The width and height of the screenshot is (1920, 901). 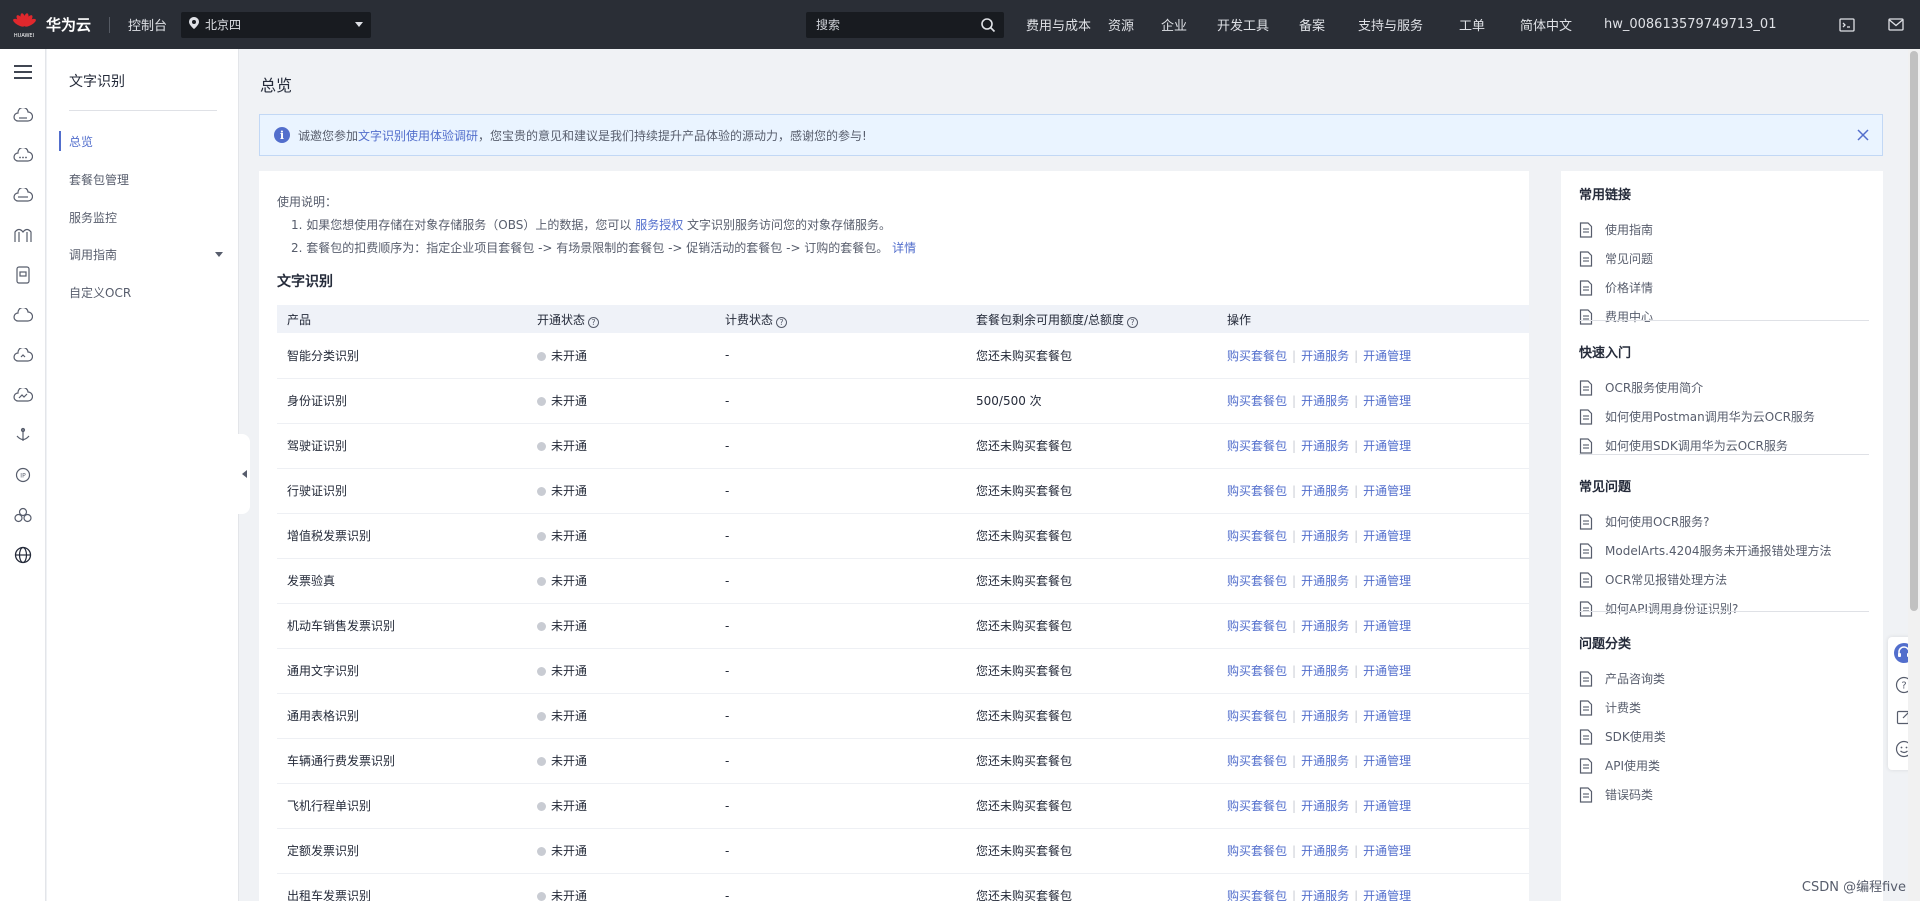 What do you see at coordinates (1134, 24) in the screenshot?
I see `nav-resources: 资源` at bounding box center [1134, 24].